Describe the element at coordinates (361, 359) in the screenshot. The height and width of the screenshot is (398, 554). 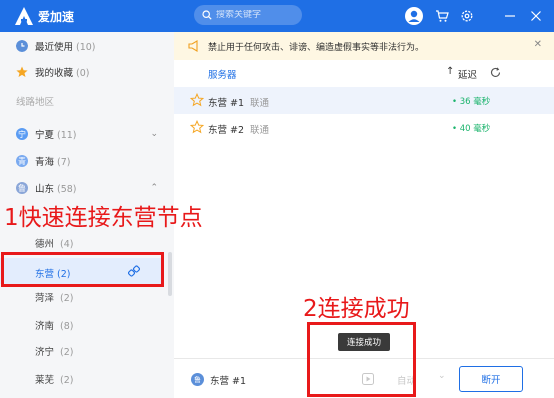
I see `annotation-box-toast` at that location.